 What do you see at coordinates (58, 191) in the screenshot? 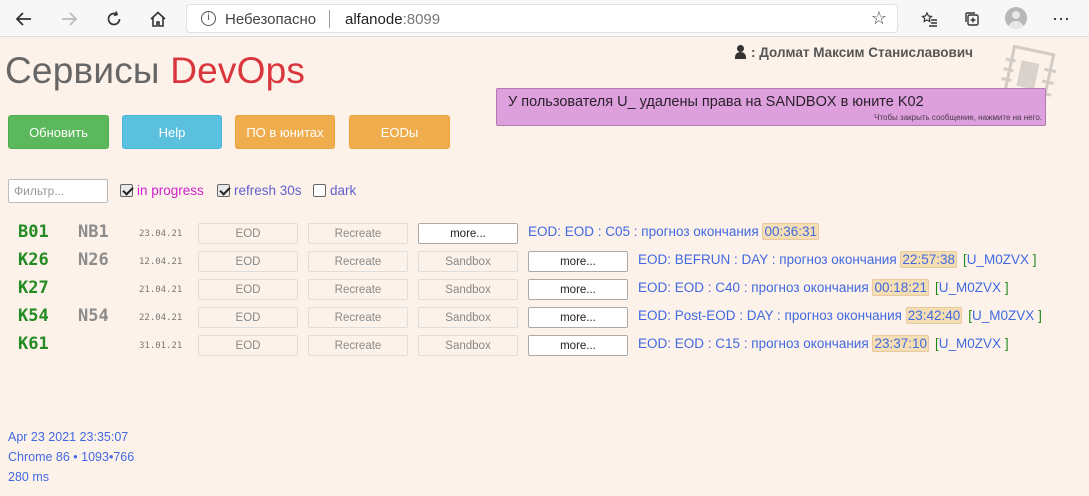
I see `filter-input` at bounding box center [58, 191].